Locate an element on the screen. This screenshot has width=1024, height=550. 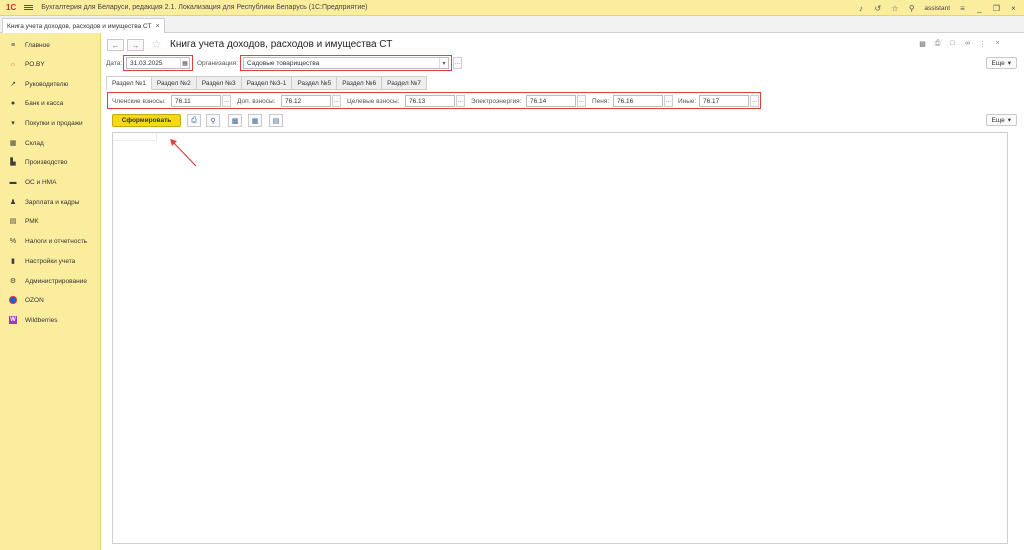
sidebar-item-label: OZON is located at coordinates (34, 300).